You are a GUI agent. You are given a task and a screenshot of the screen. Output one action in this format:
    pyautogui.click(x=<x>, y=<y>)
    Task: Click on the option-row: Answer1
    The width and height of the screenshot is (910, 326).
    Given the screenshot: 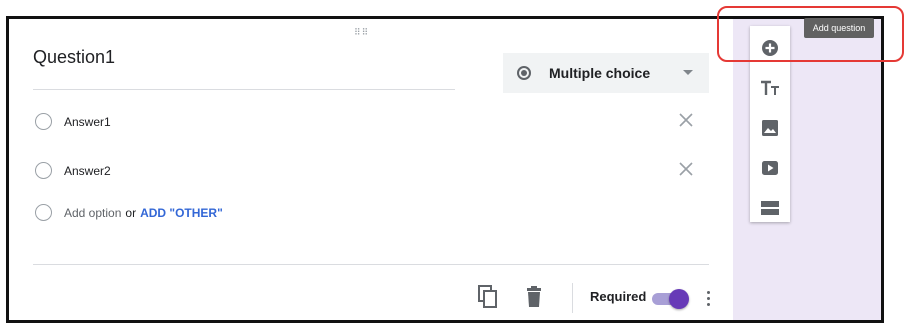 What is the action you would take?
    pyautogui.click(x=73, y=121)
    